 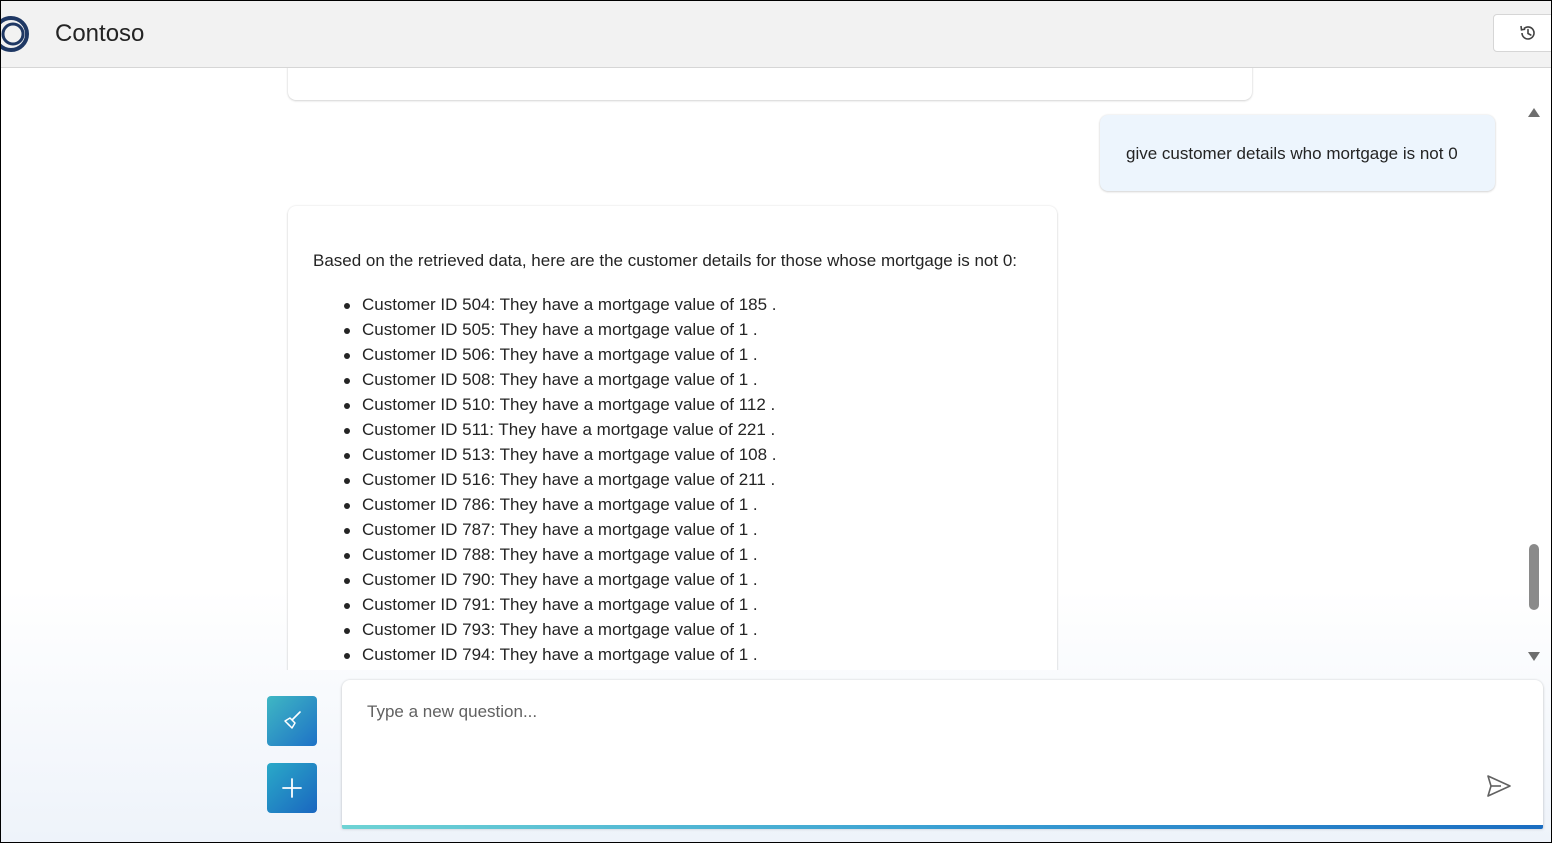 What do you see at coordinates (929, 751) in the screenshot?
I see `question-input` at bounding box center [929, 751].